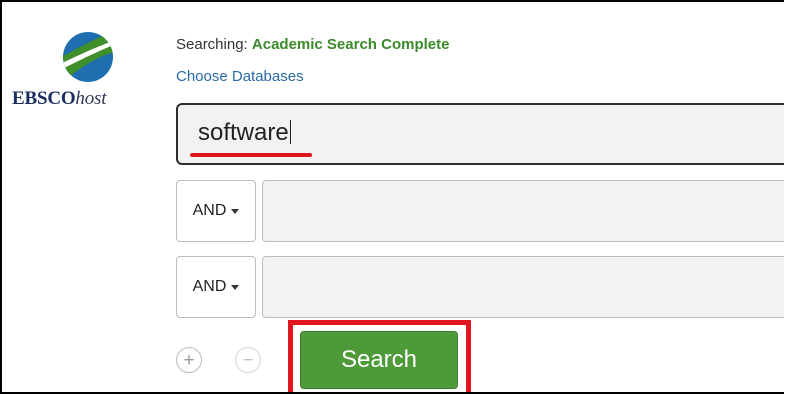  I want to click on plus-circle-icon: +, so click(189, 360).